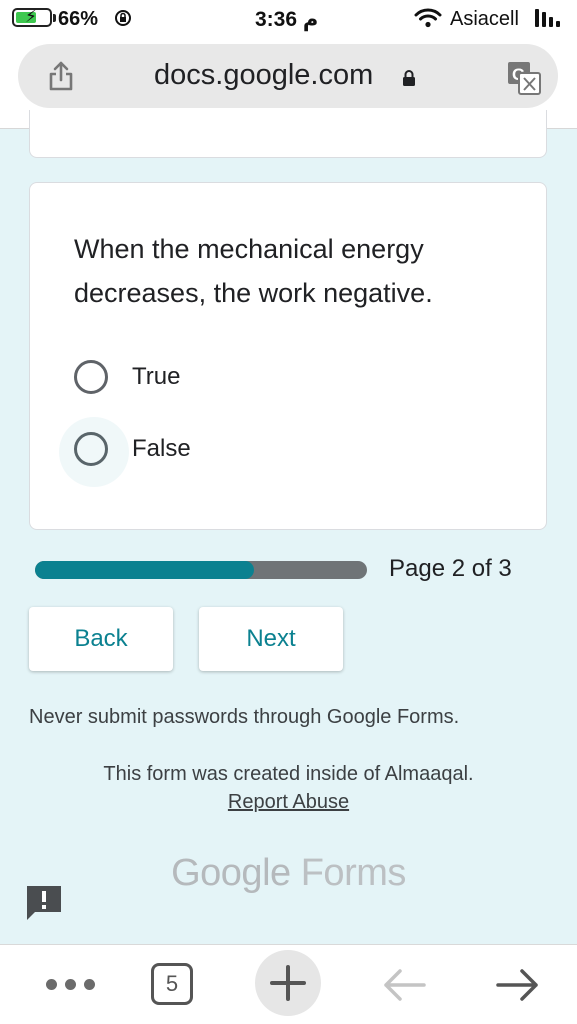 The width and height of the screenshot is (577, 1024). I want to click on browser-toolbar: 5, so click(288, 984).